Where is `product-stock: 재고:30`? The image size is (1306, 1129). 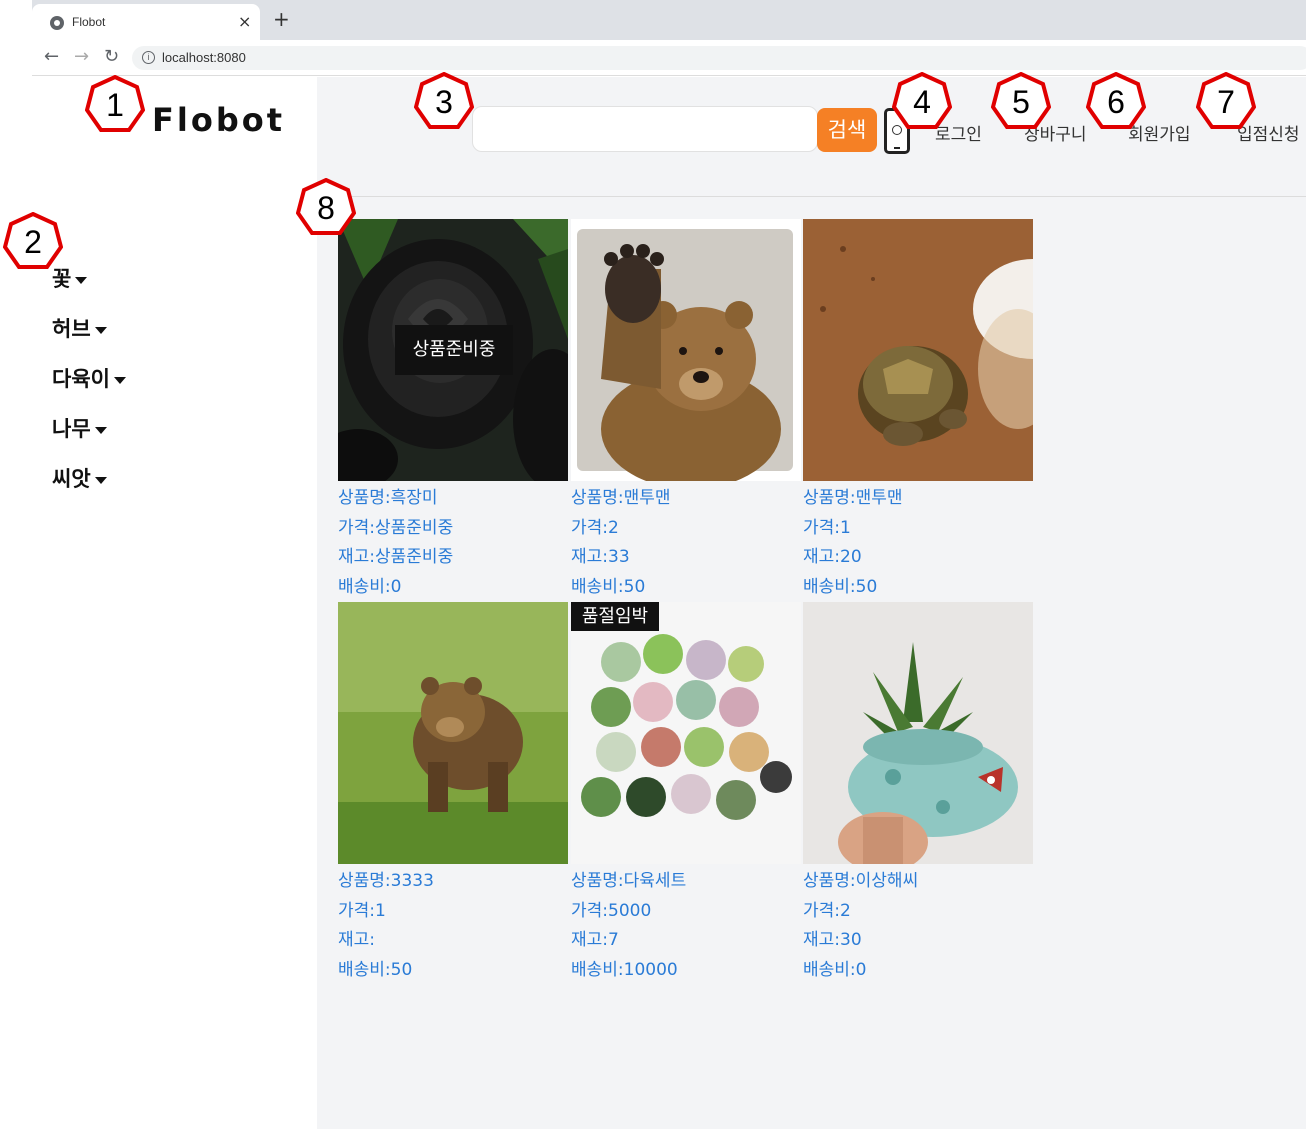
product-stock: 재고:30 is located at coordinates (832, 940).